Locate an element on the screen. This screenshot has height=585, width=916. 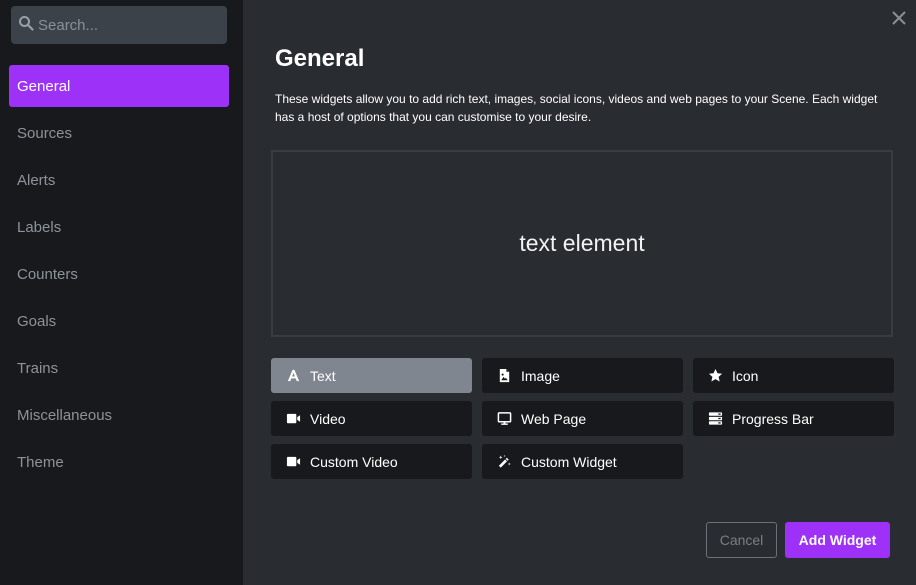
preview-text: text element is located at coordinates (582, 243).